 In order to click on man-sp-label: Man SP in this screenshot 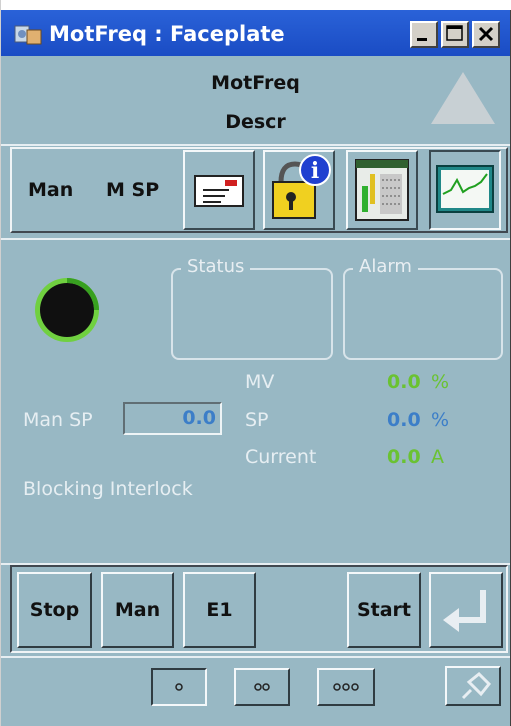, I will do `click(58, 420)`.